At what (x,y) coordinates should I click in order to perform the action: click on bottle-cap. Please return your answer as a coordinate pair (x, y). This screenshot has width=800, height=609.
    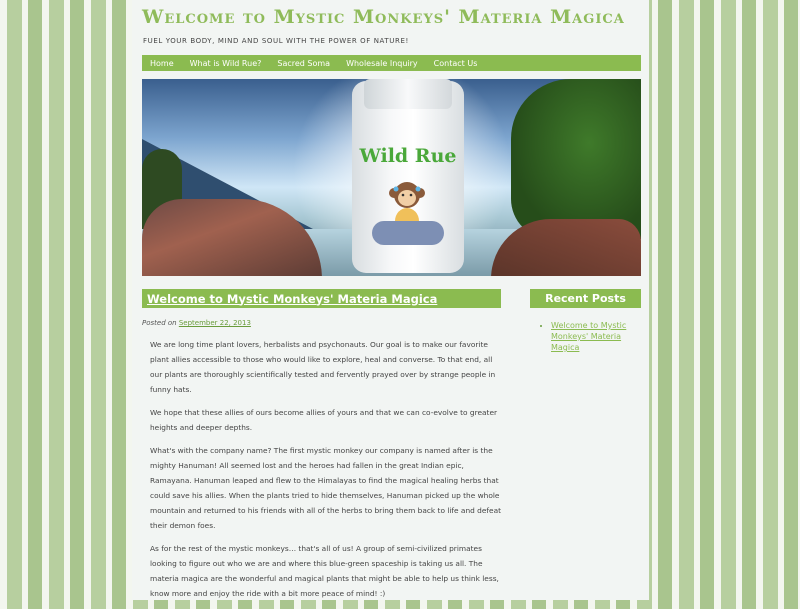
    Looking at the image, I should click on (408, 94).